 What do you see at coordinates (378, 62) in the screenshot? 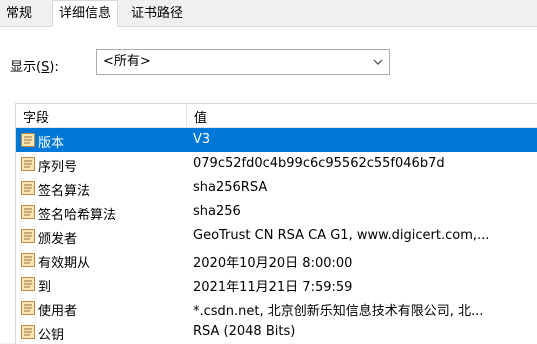
I see `chevron-down-icon` at bounding box center [378, 62].